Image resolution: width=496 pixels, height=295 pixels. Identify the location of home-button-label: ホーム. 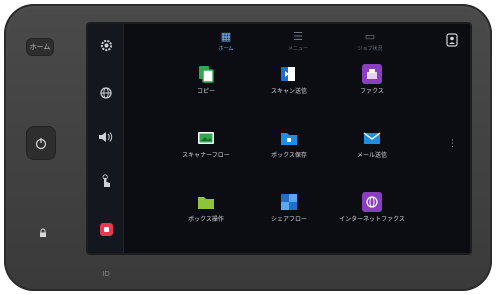
(40, 47).